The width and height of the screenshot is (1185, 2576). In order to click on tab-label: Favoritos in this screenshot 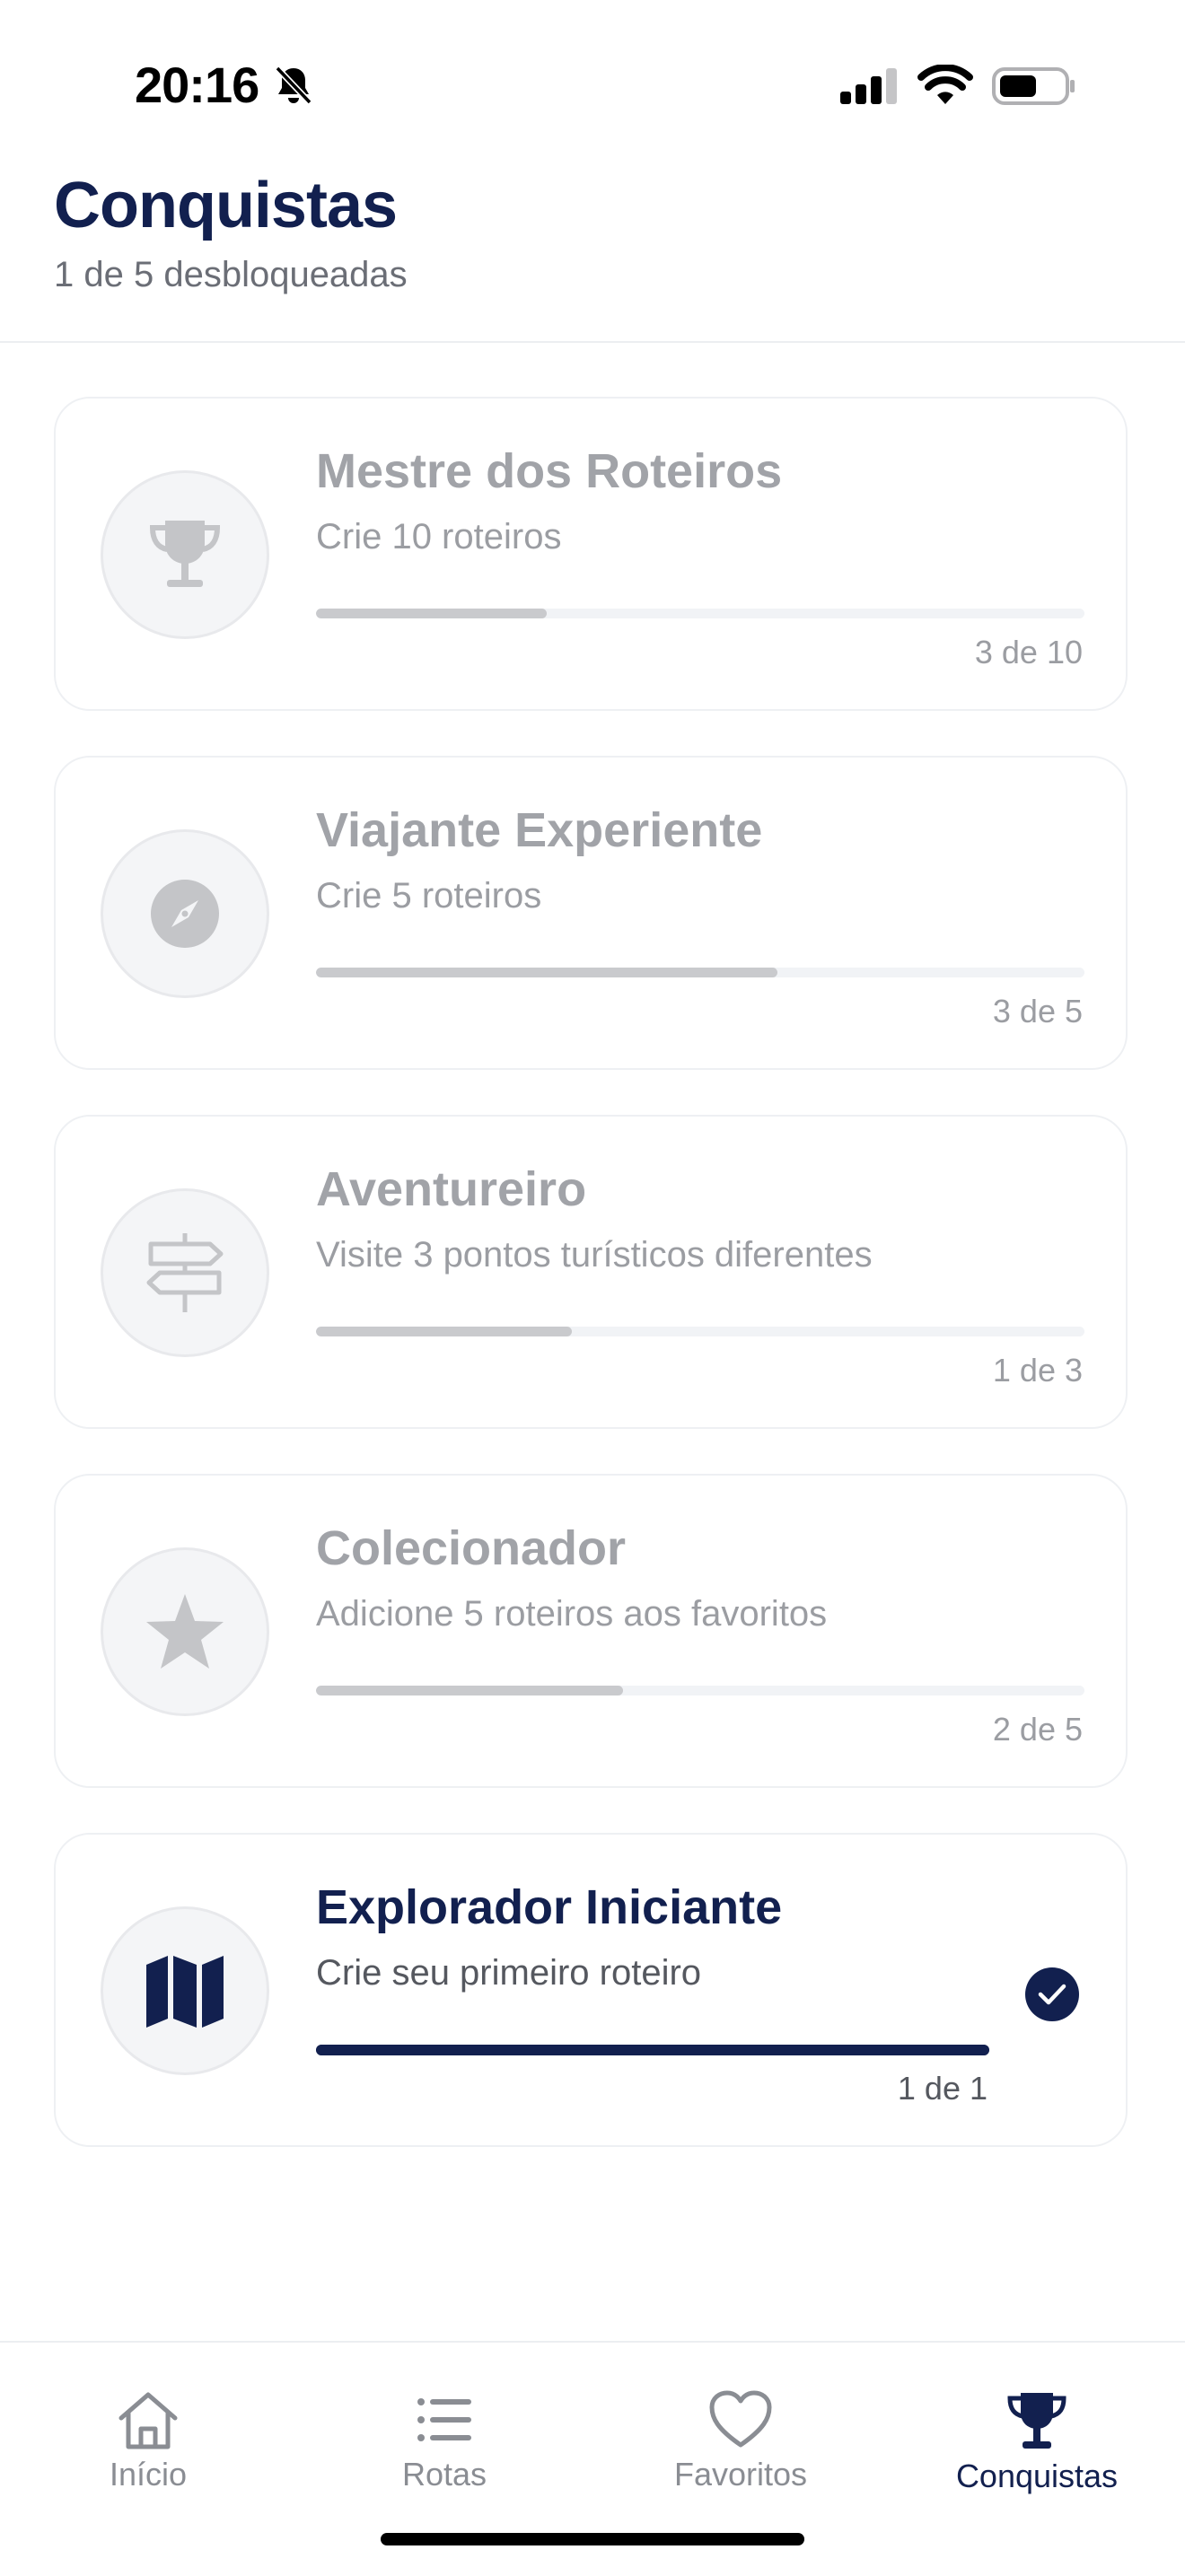, I will do `click(740, 2474)`.